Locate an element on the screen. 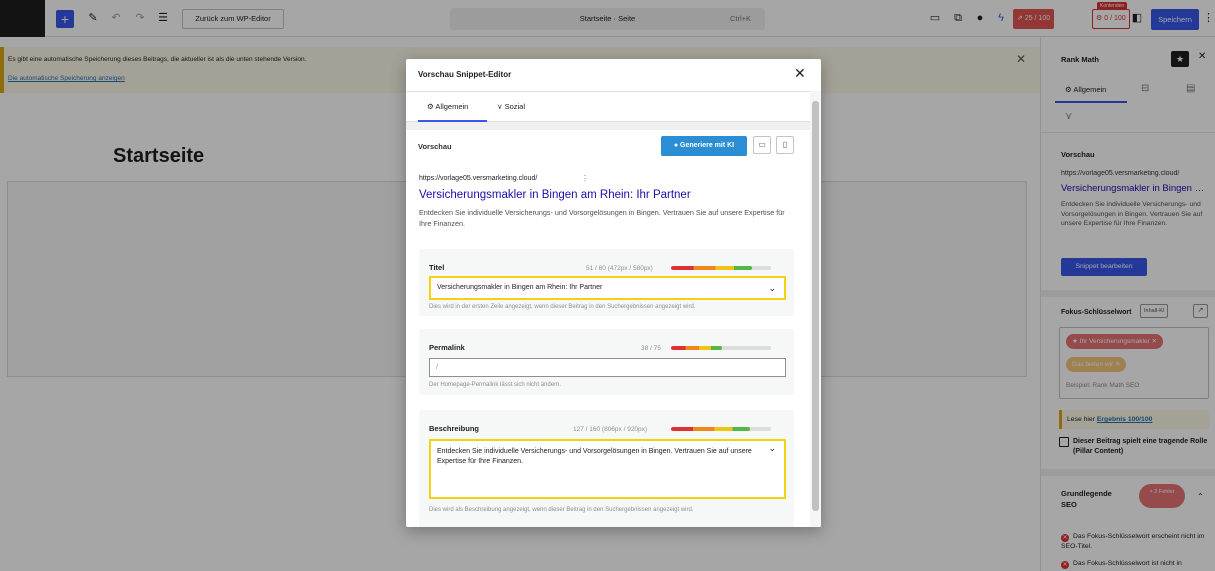 This screenshot has width=1215, height=571. title-char-count: 51 / 60 (472px / 580px) is located at coordinates (619, 268).